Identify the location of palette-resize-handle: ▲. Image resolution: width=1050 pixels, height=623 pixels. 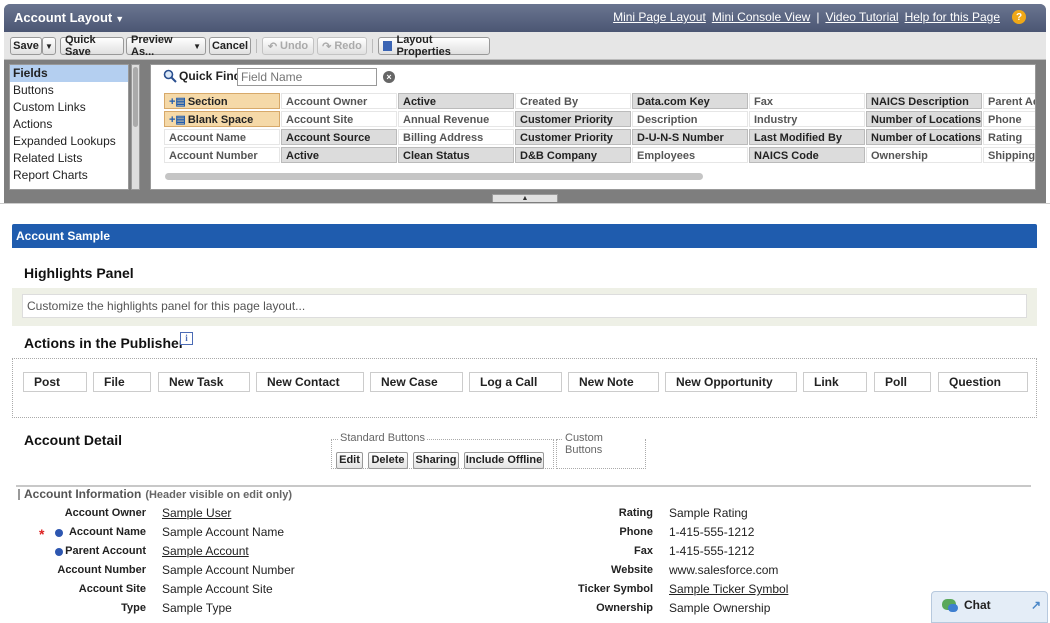
(525, 198).